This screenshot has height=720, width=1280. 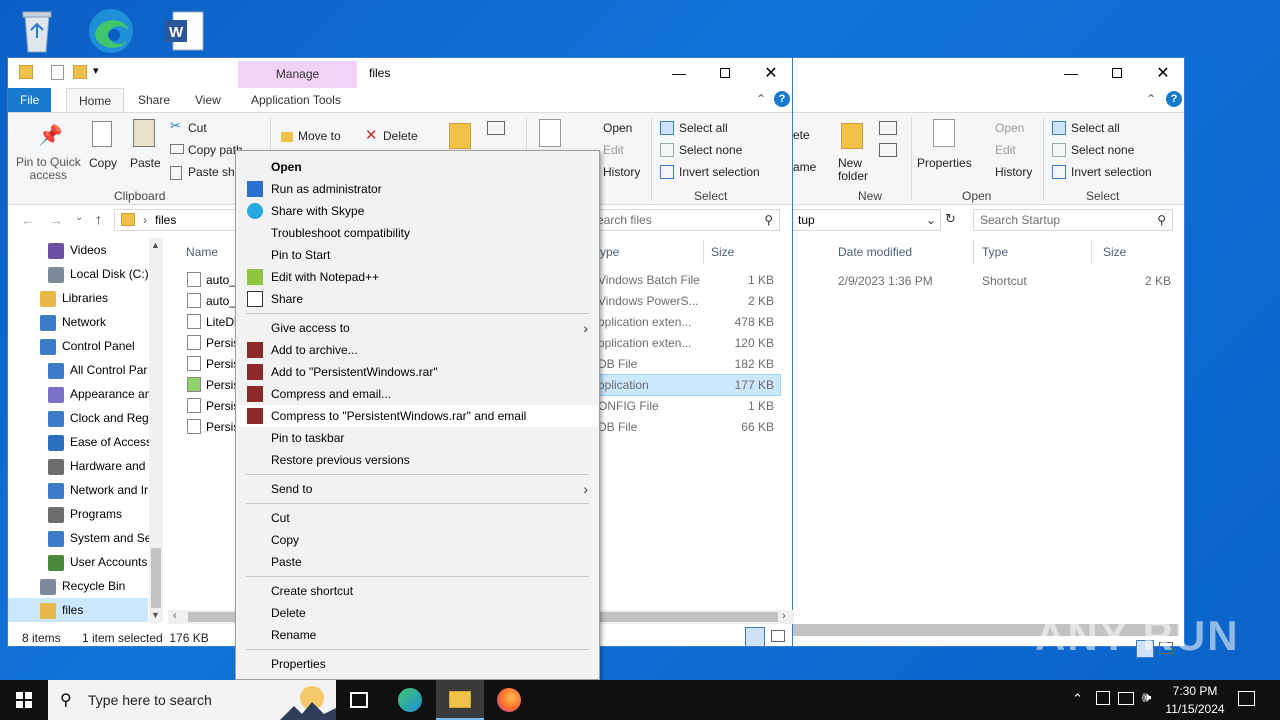 I want to click on new-folder-quick-icon, so click(x=80, y=72).